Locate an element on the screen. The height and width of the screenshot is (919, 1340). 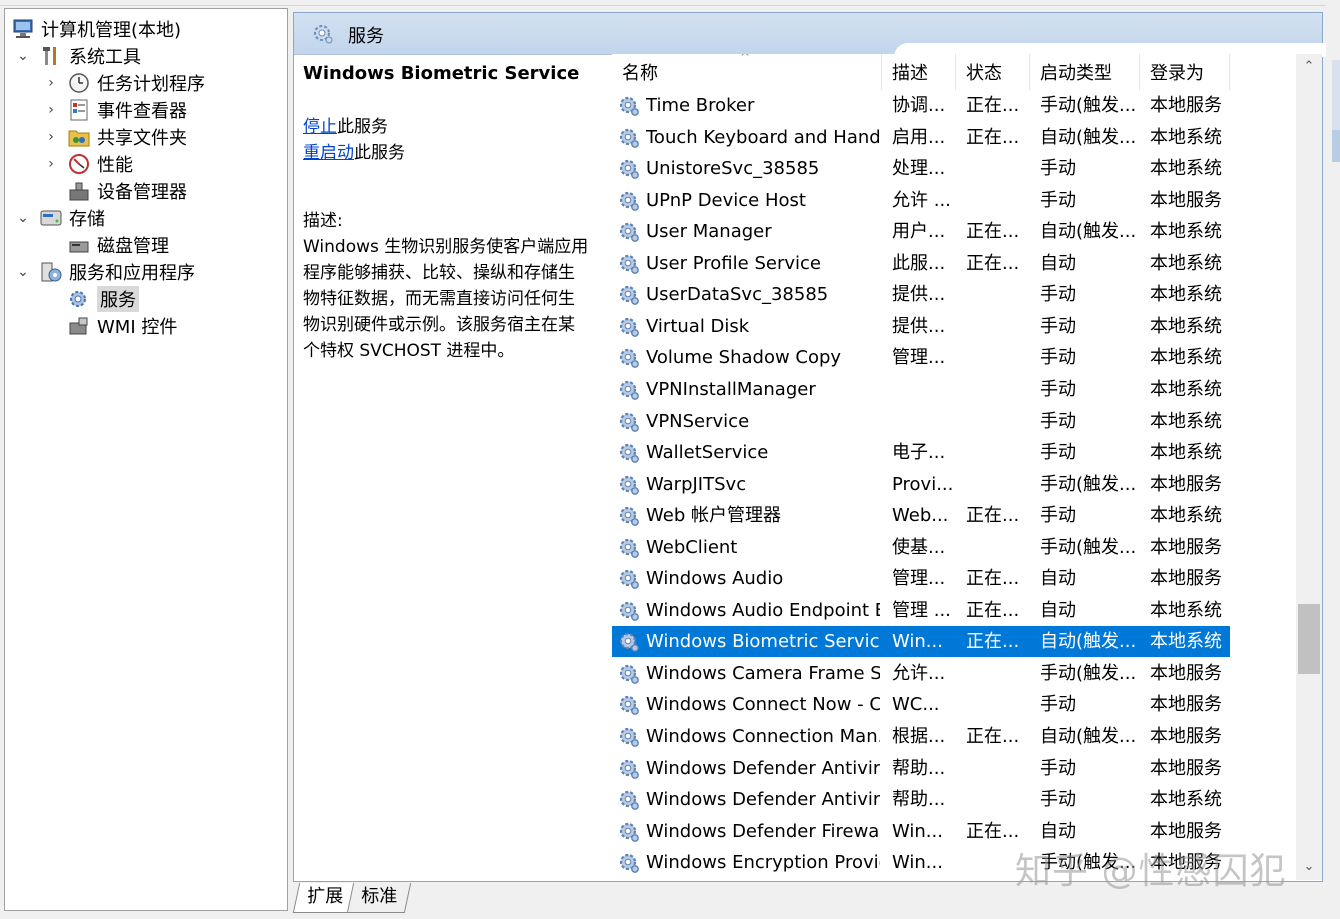
tree-item-performance: 性能 is located at coordinates (100, 163).